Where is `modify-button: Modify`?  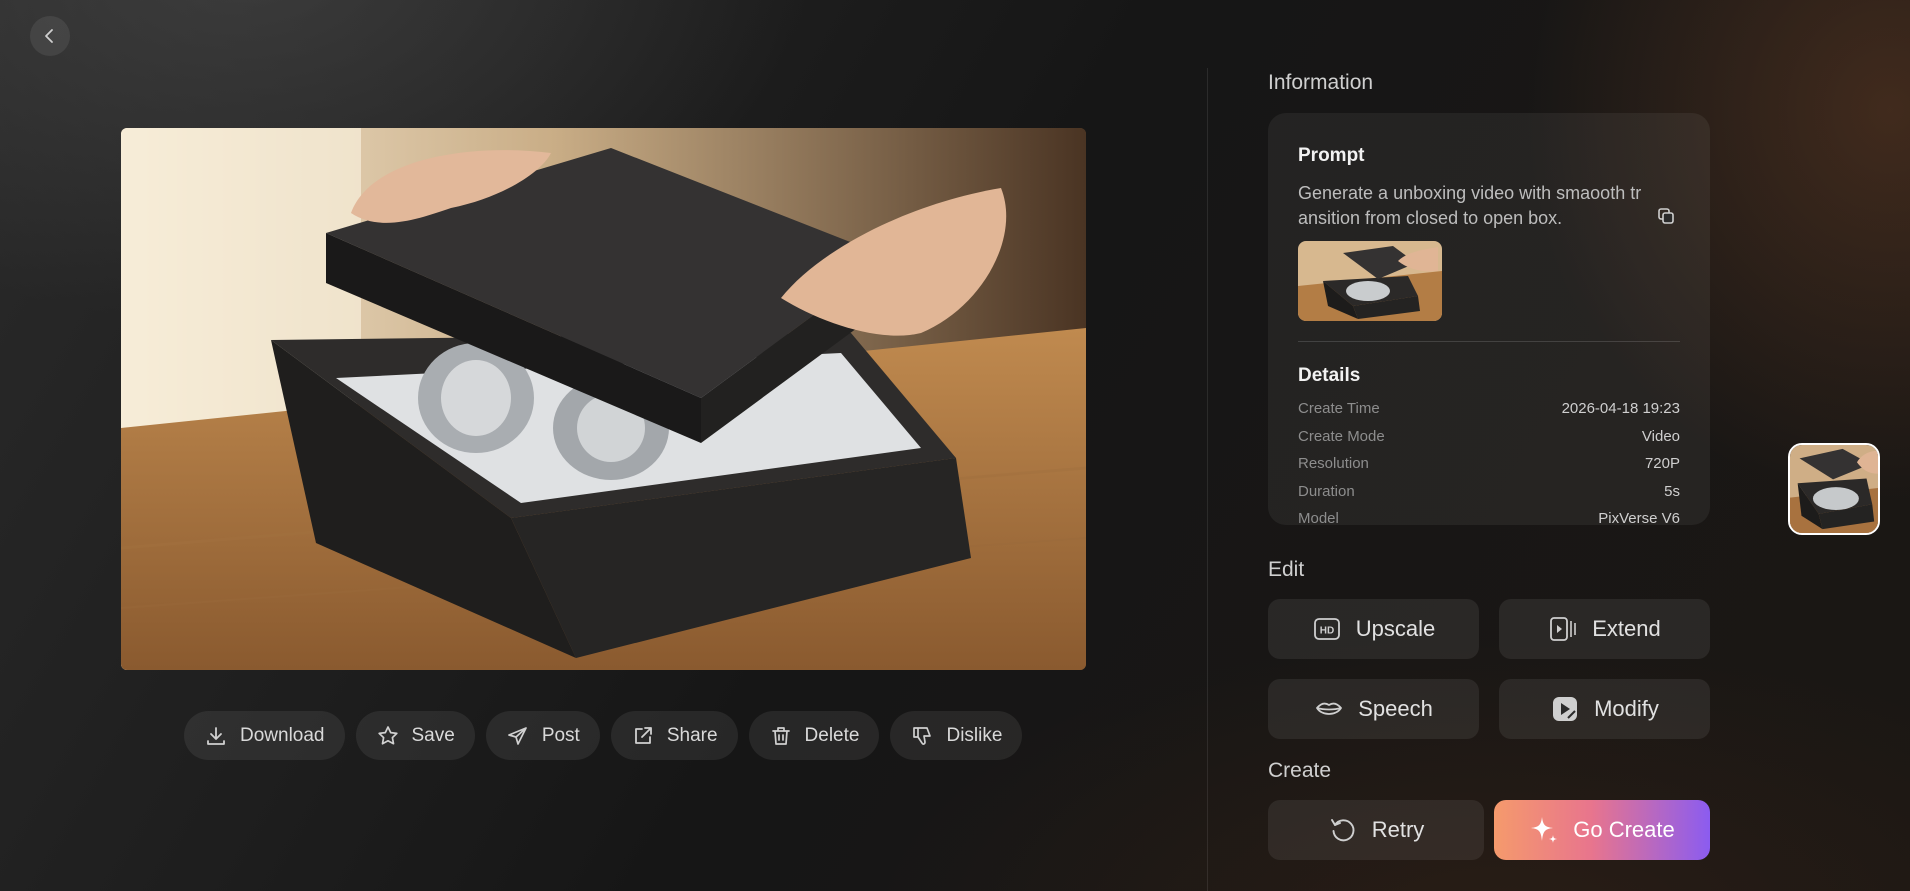 modify-button: Modify is located at coordinates (1604, 709).